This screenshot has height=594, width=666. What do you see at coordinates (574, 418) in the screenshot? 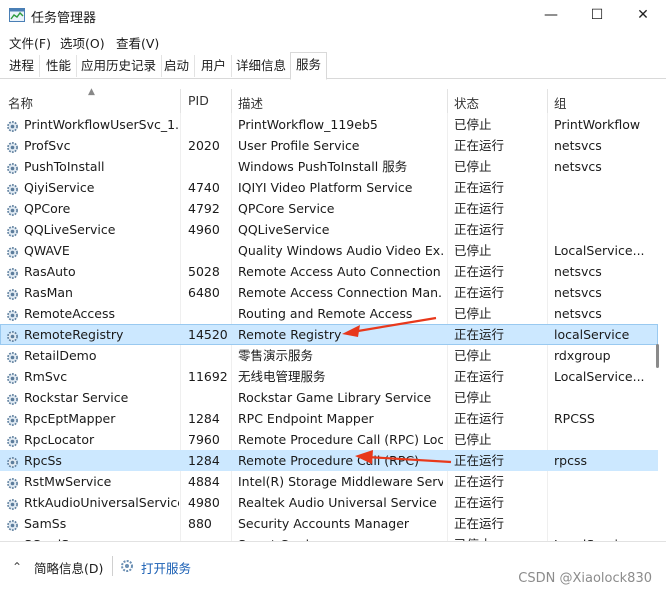
I see `service-group: RPCSS` at bounding box center [574, 418].